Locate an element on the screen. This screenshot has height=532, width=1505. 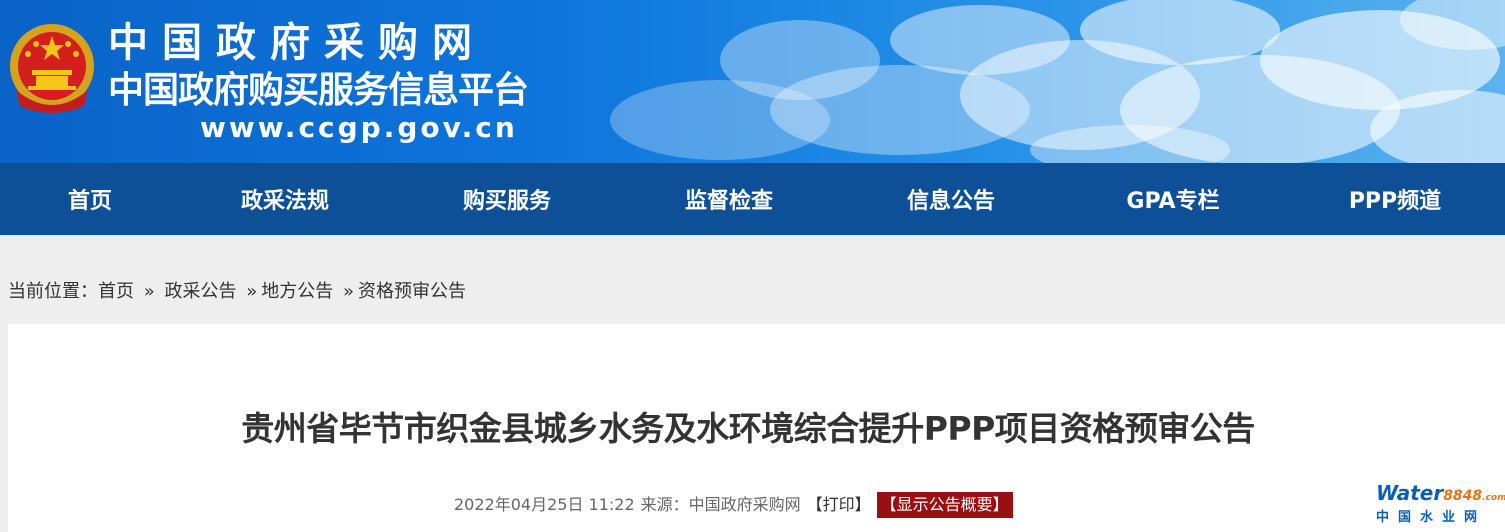
watermark-domain: .com is located at coordinates (1493, 498).